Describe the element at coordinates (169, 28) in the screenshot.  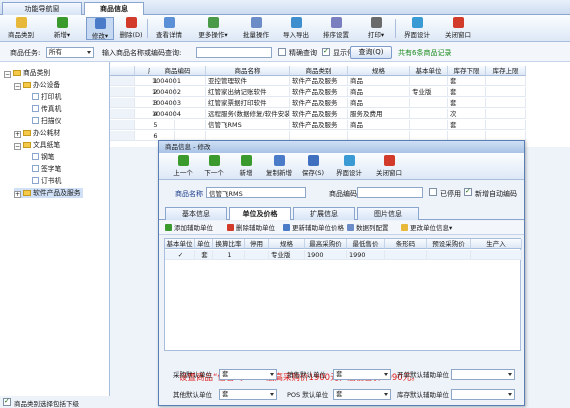
I see `toolbar-button-4: 查看详情` at that location.